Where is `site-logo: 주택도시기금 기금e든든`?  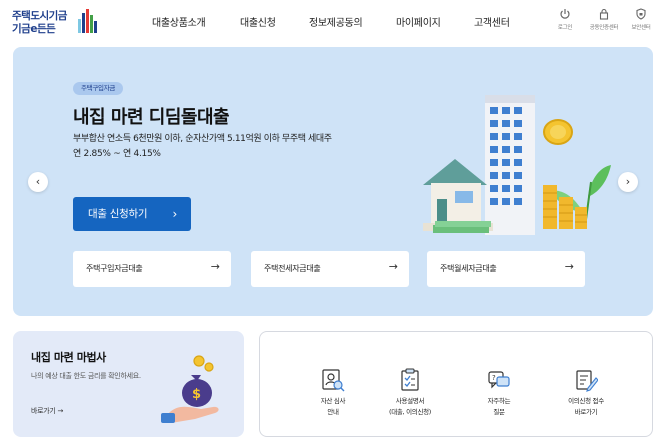 site-logo: 주택도시기금 기금e든든 is located at coordinates (55, 22).